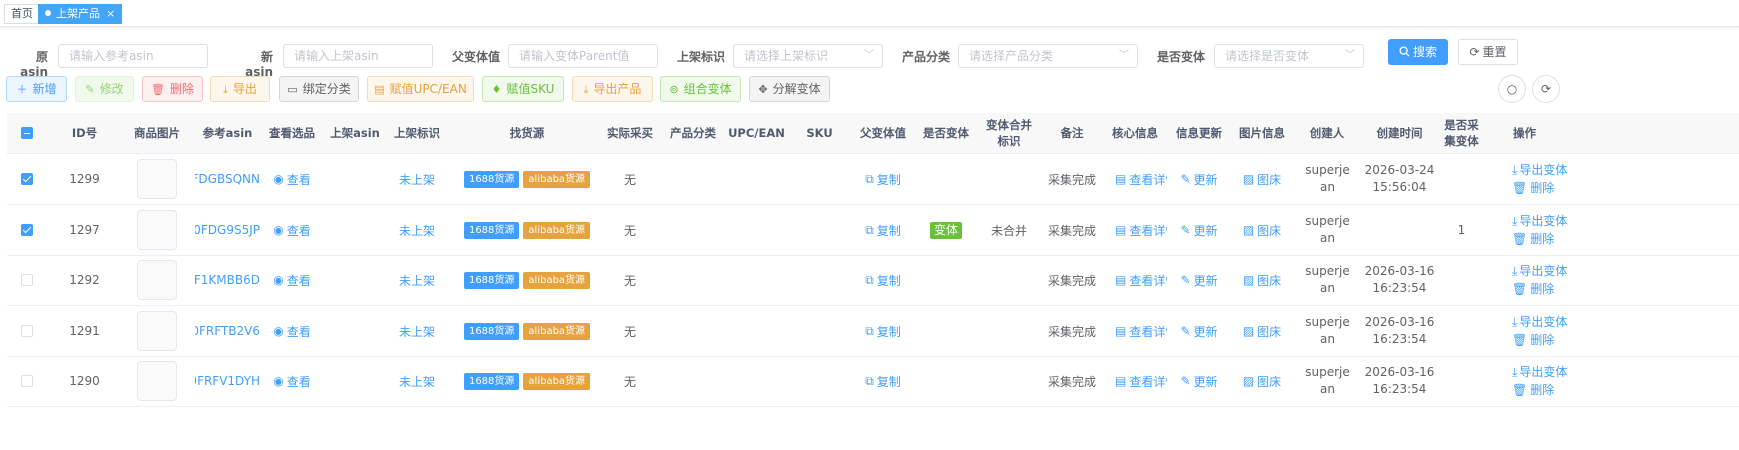 The image size is (1739, 450). What do you see at coordinates (789, 89) in the screenshot?
I see `split-variant-button: ✥ 分解变体` at bounding box center [789, 89].